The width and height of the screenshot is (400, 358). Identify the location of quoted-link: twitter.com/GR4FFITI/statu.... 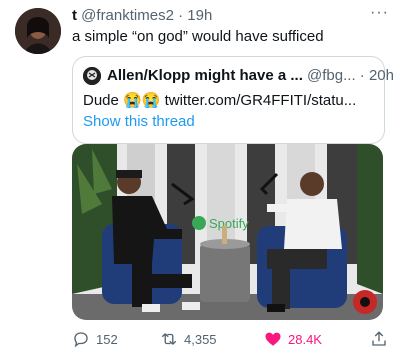
(261, 100).